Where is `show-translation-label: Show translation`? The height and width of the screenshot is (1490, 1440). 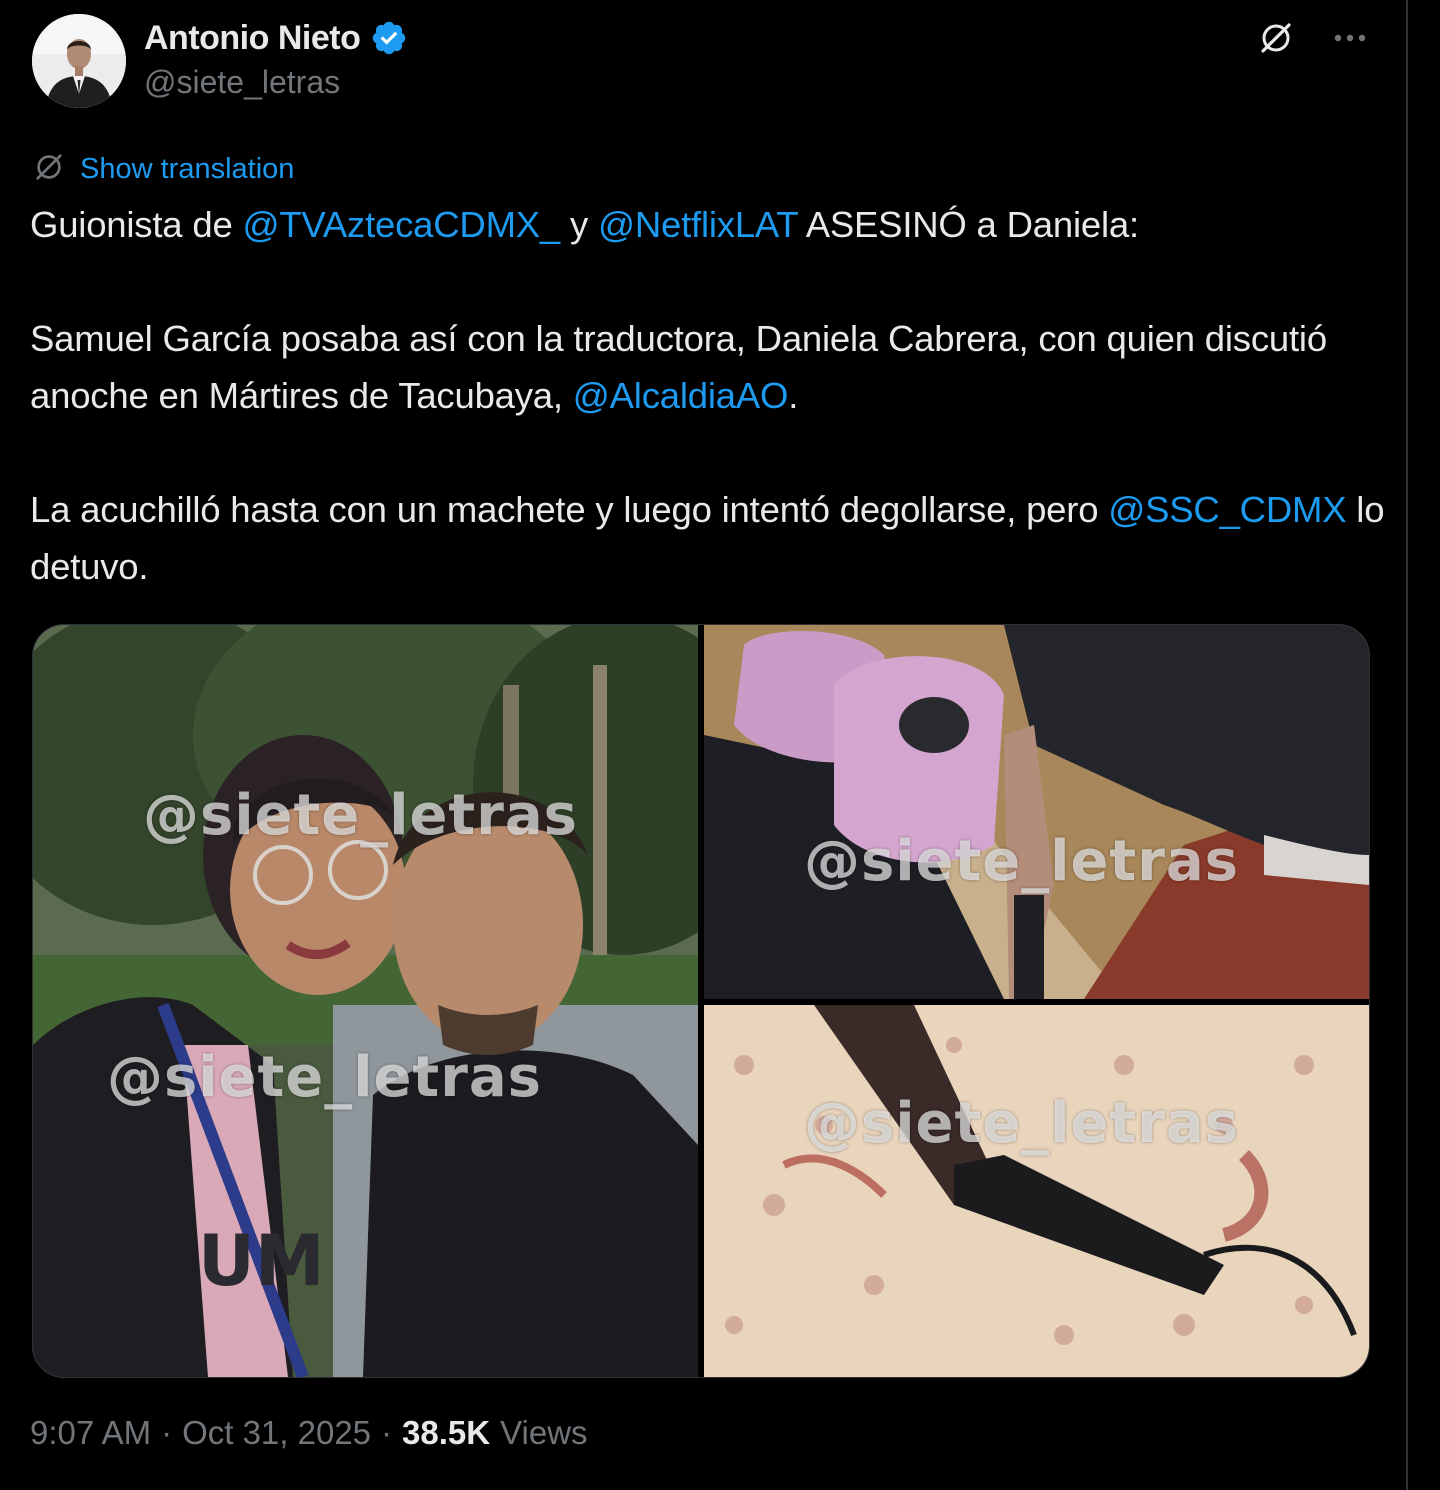
show-translation-label: Show translation is located at coordinates (187, 169).